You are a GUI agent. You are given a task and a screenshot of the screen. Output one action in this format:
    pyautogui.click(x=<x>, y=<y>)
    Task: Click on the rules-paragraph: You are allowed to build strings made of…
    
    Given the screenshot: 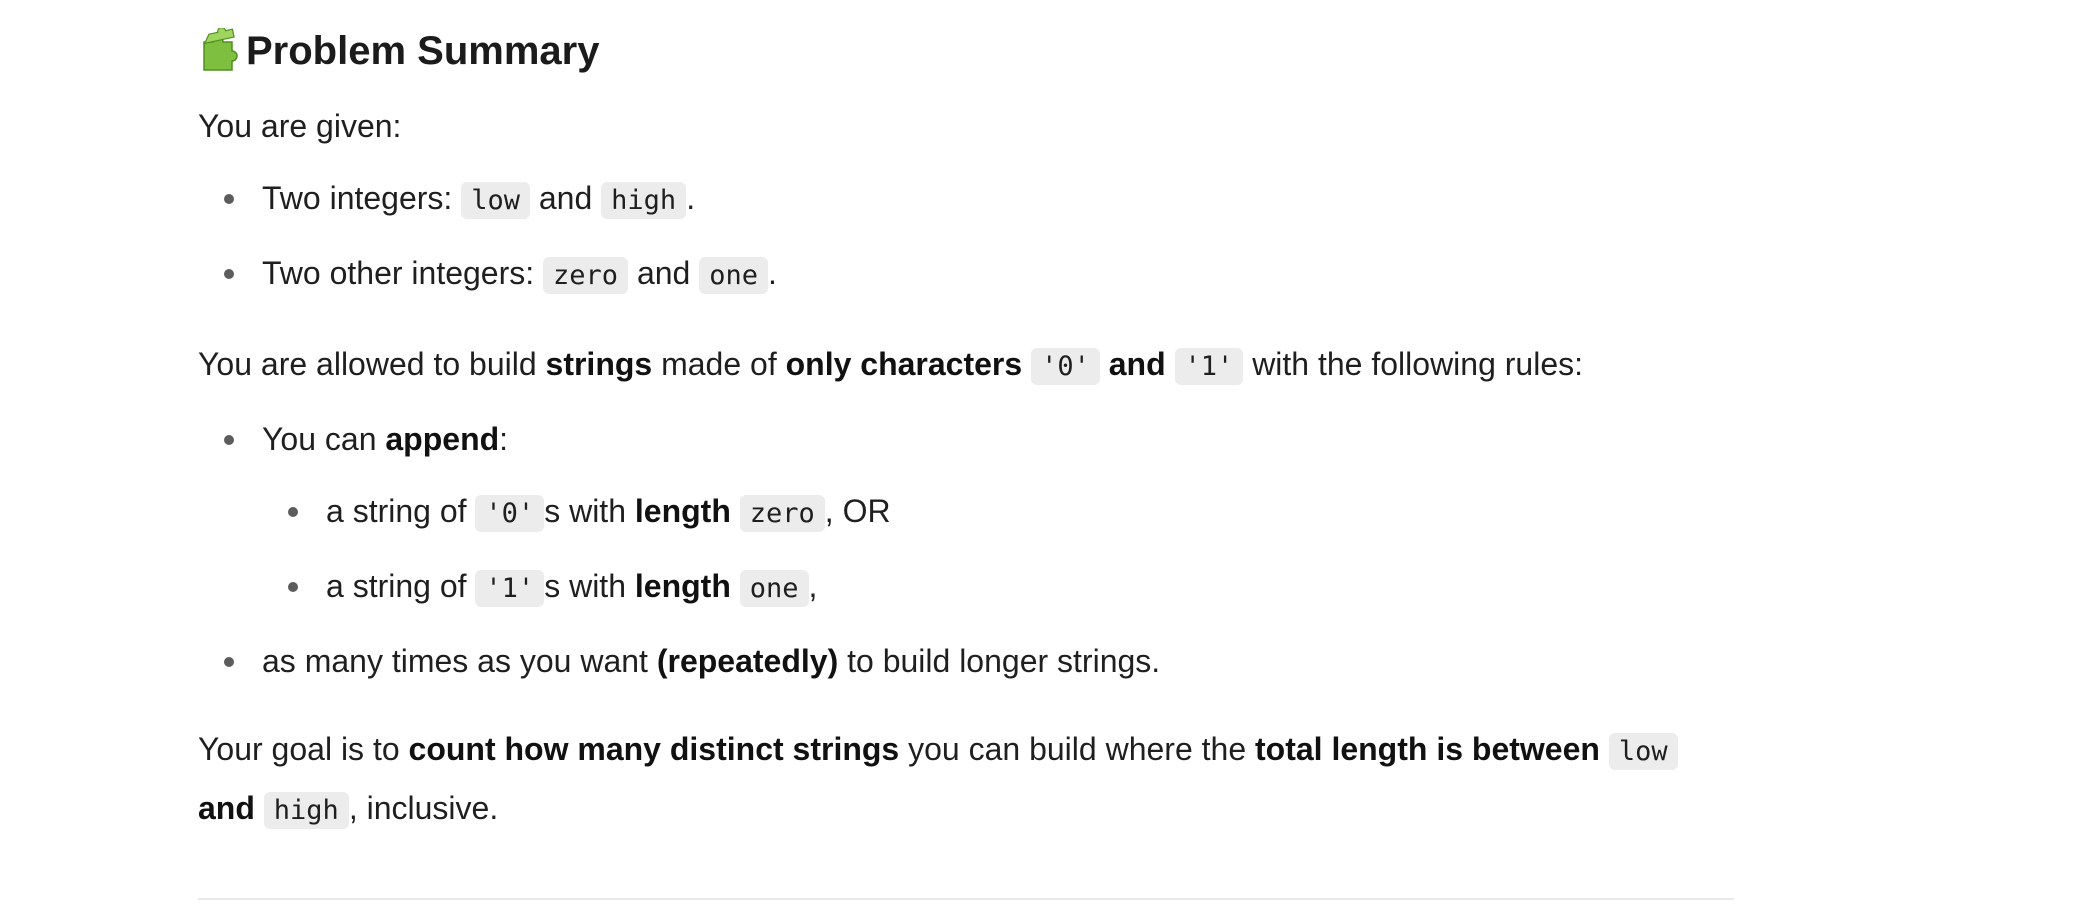 What is the action you would take?
    pyautogui.click(x=968, y=365)
    